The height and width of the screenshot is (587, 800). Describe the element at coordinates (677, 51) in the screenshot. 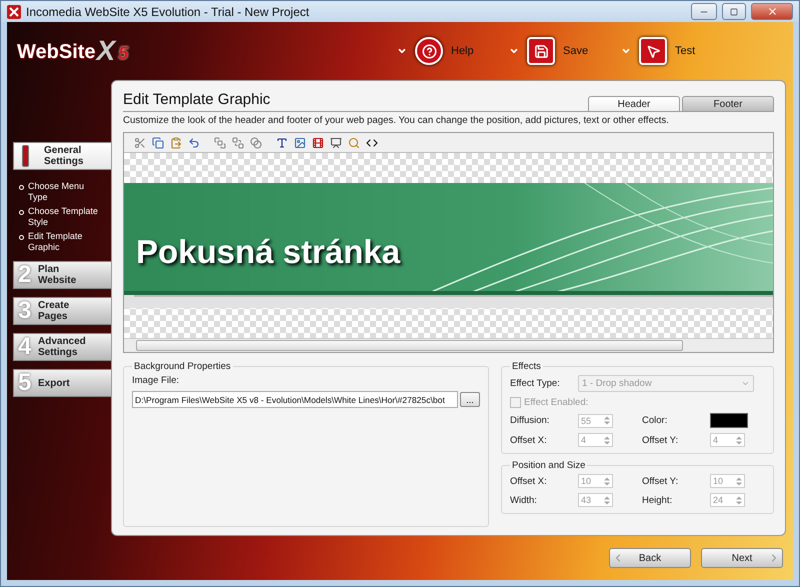

I see `toolbar-button: Test` at that location.